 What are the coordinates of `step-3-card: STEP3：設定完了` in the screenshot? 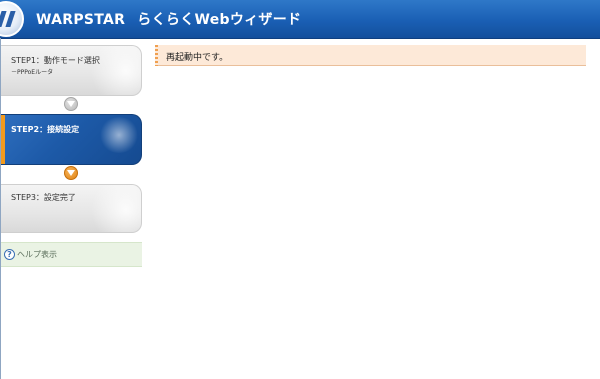 It's located at (71, 208).